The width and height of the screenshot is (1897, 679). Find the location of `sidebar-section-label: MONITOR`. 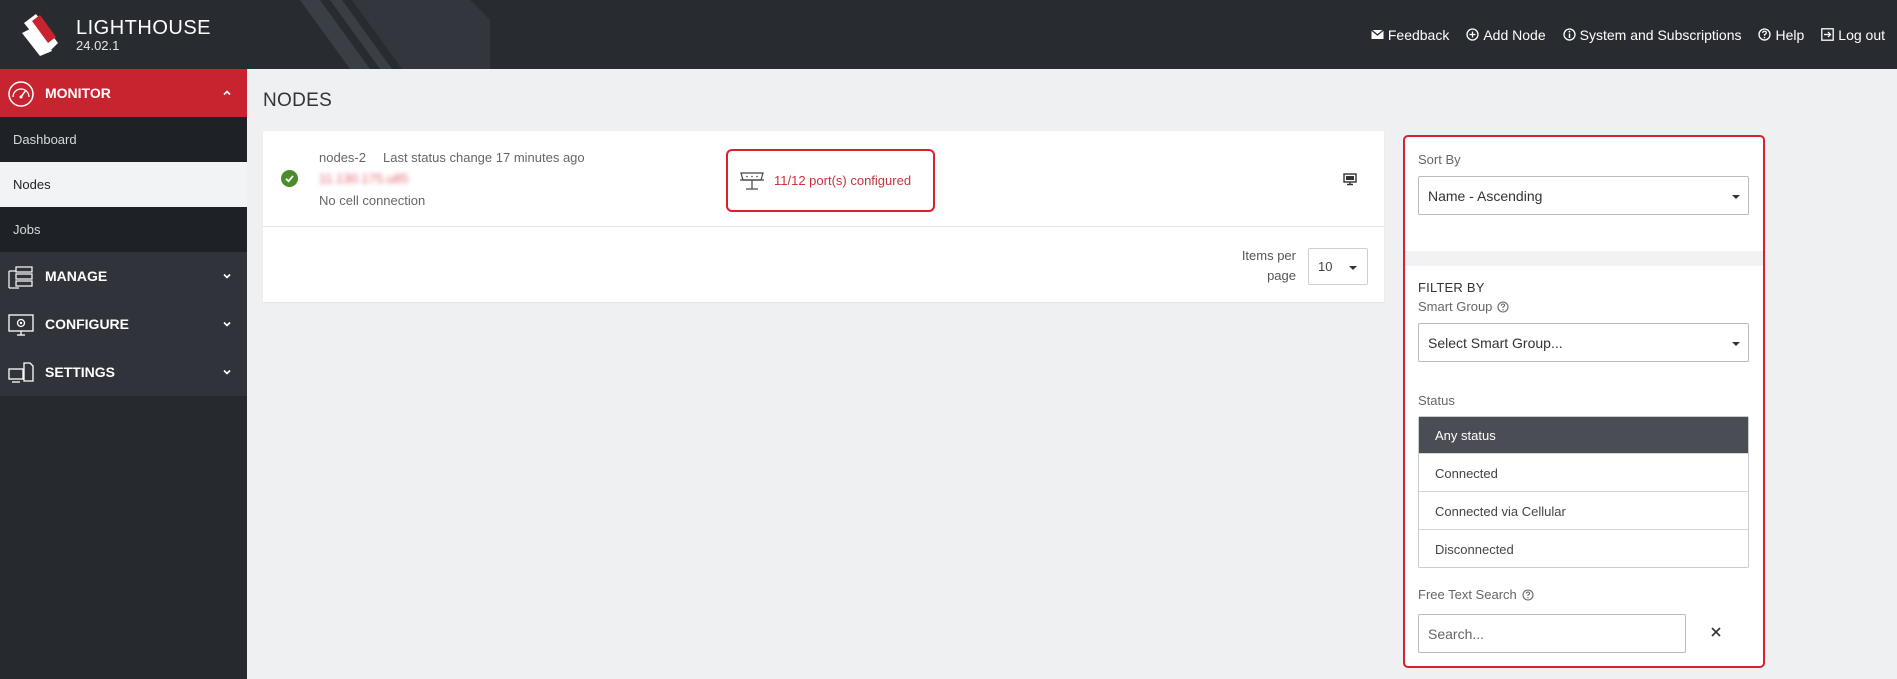

sidebar-section-label: MONITOR is located at coordinates (78, 93).